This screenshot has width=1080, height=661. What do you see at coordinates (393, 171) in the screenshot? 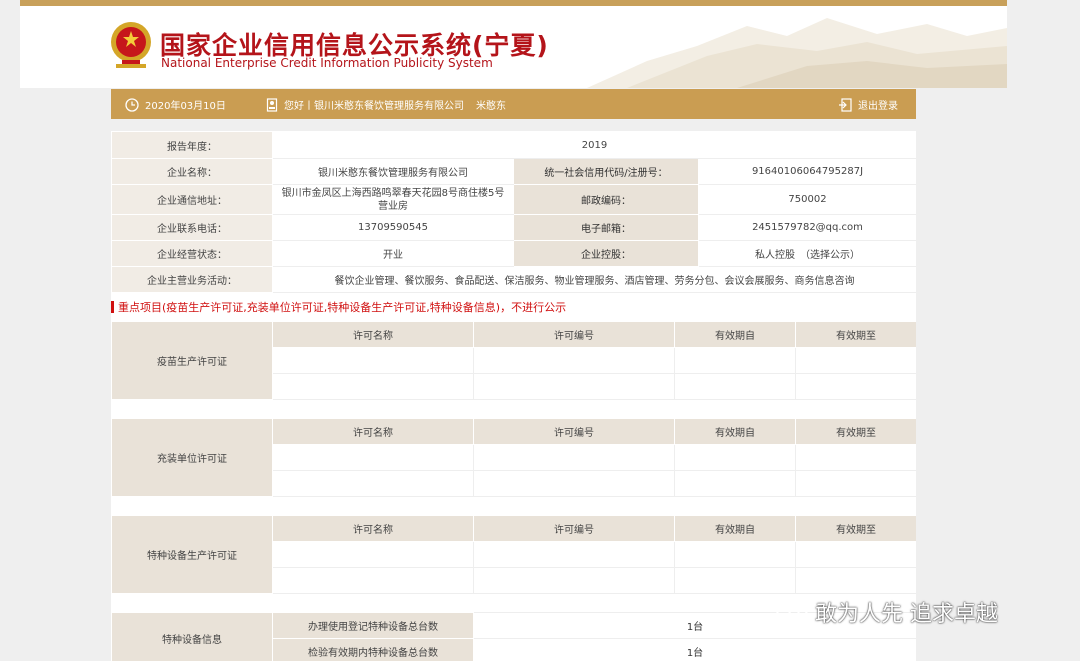
I see `company-name-value: 银川米憨东餐饮管理服务有限公司` at bounding box center [393, 171].